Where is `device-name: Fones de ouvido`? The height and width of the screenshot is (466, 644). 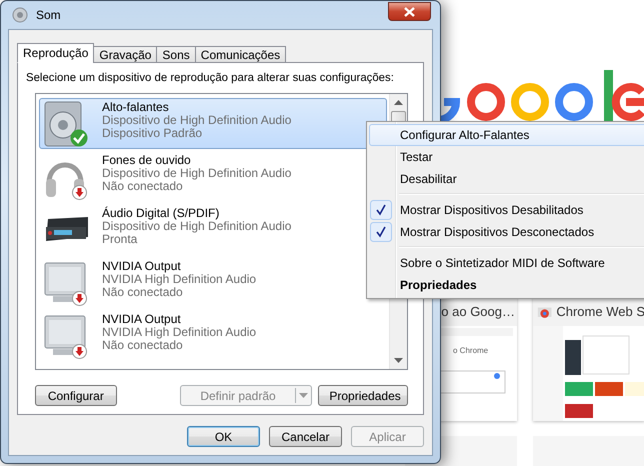 device-name: Fones de ouvido is located at coordinates (147, 160).